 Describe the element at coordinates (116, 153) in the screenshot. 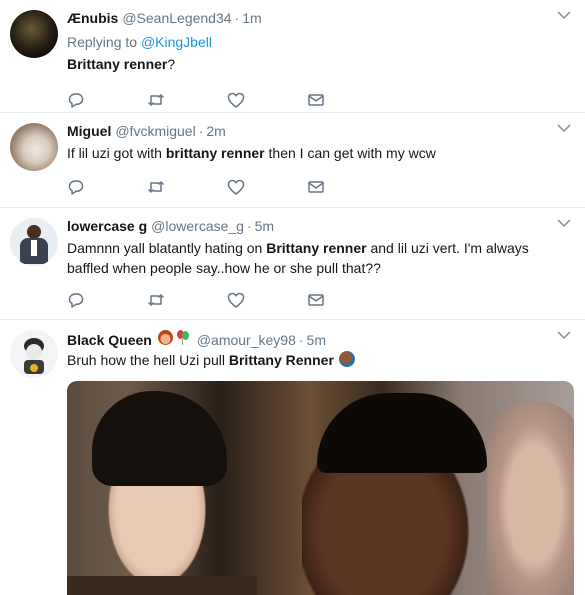

I see `text-part: If lil uzi got with` at that location.